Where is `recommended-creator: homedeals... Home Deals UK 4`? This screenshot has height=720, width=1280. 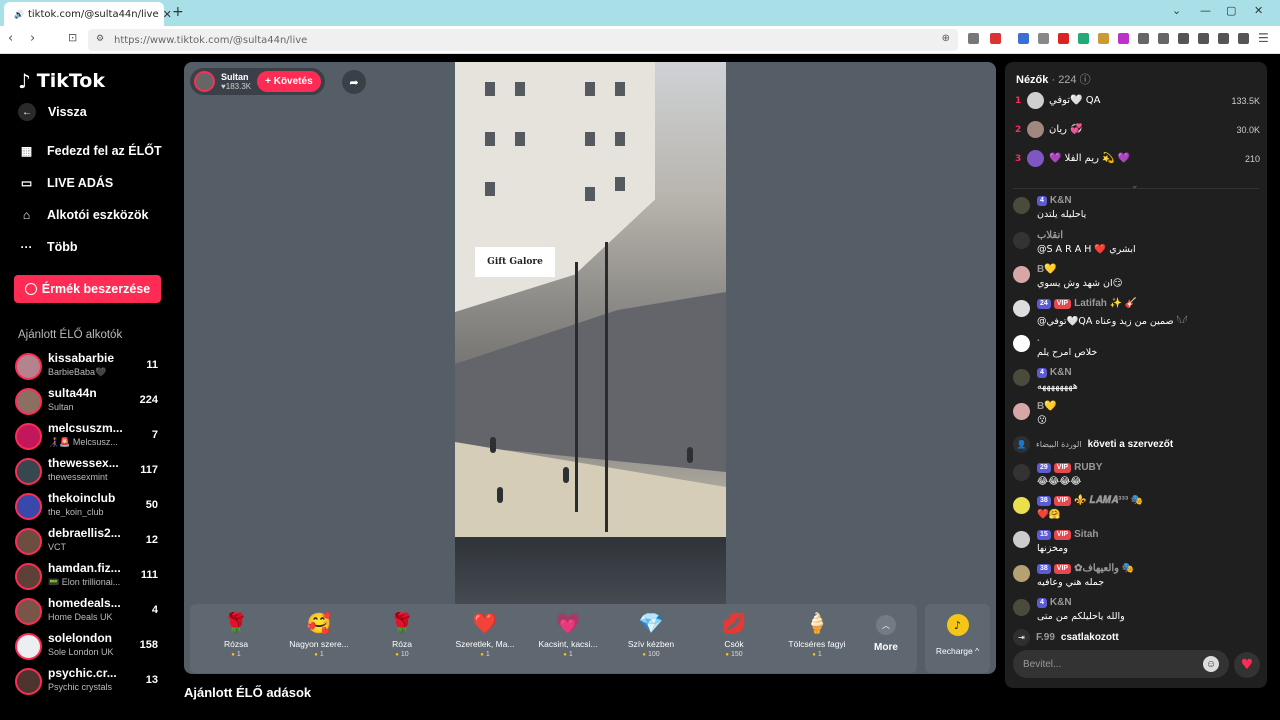
recommended-creator: homedeals... Home Deals UK 4 is located at coordinates (90, 612).